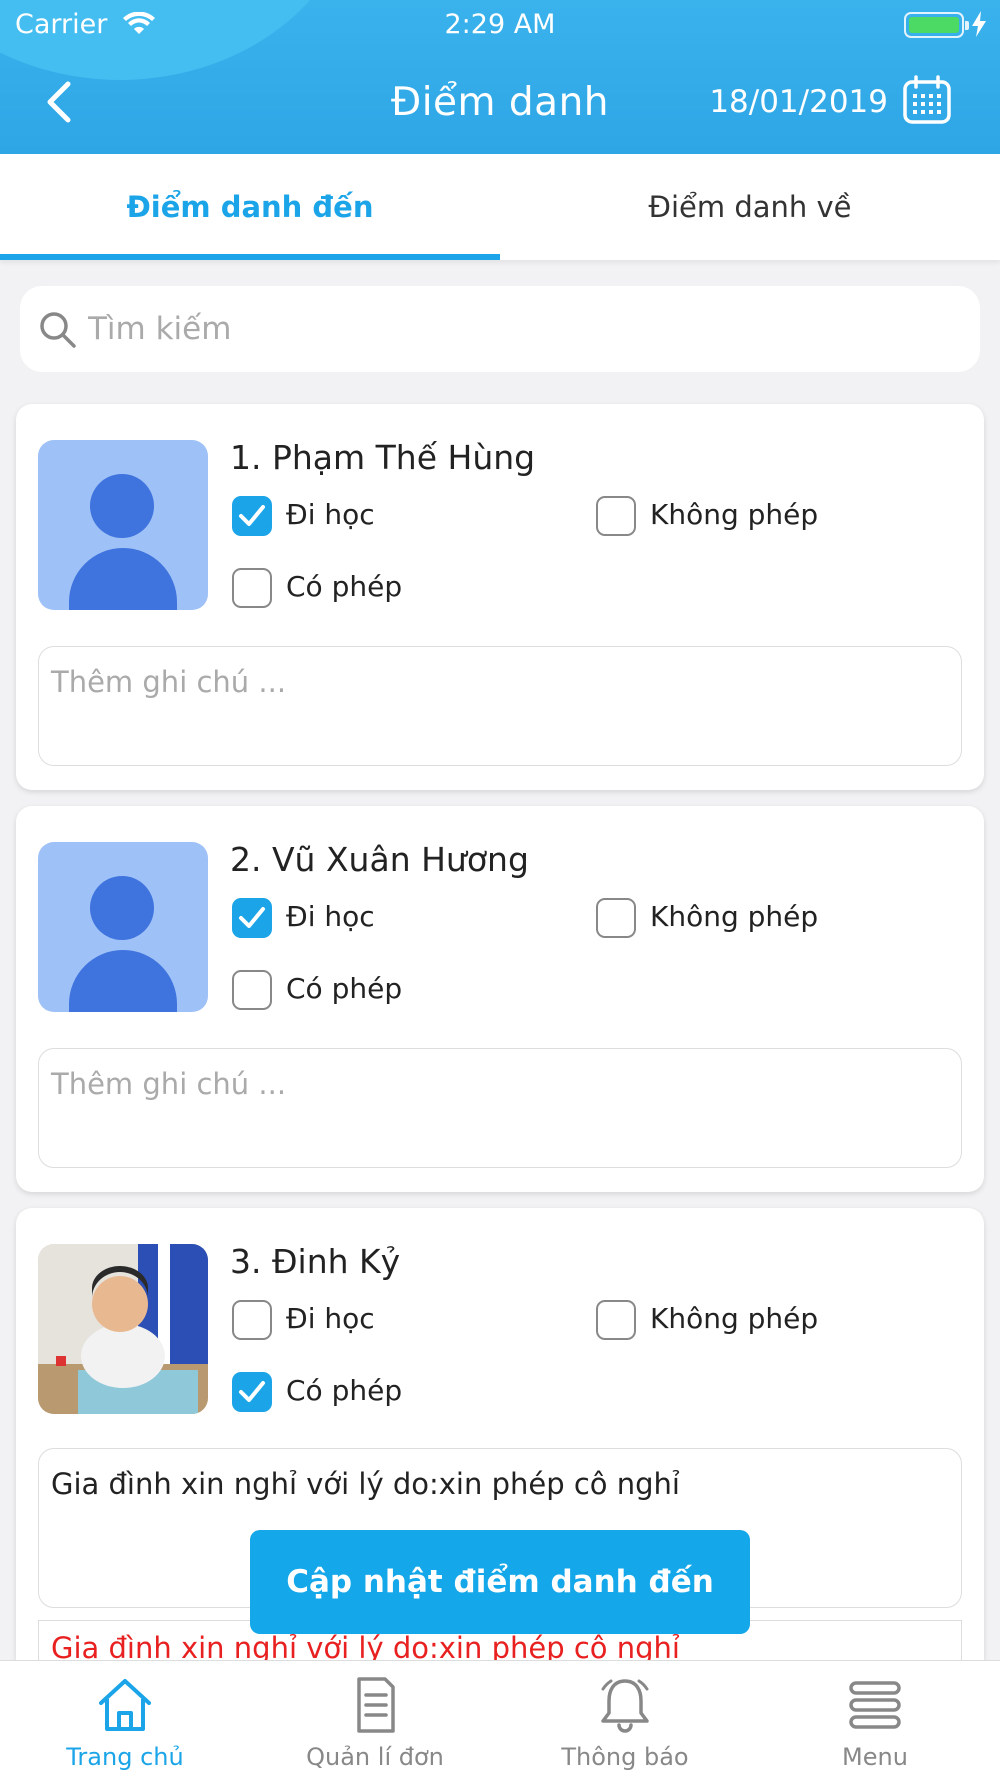  What do you see at coordinates (500, 1582) in the screenshot?
I see `update-attendance-button: Cập nhật điểm danh đến` at bounding box center [500, 1582].